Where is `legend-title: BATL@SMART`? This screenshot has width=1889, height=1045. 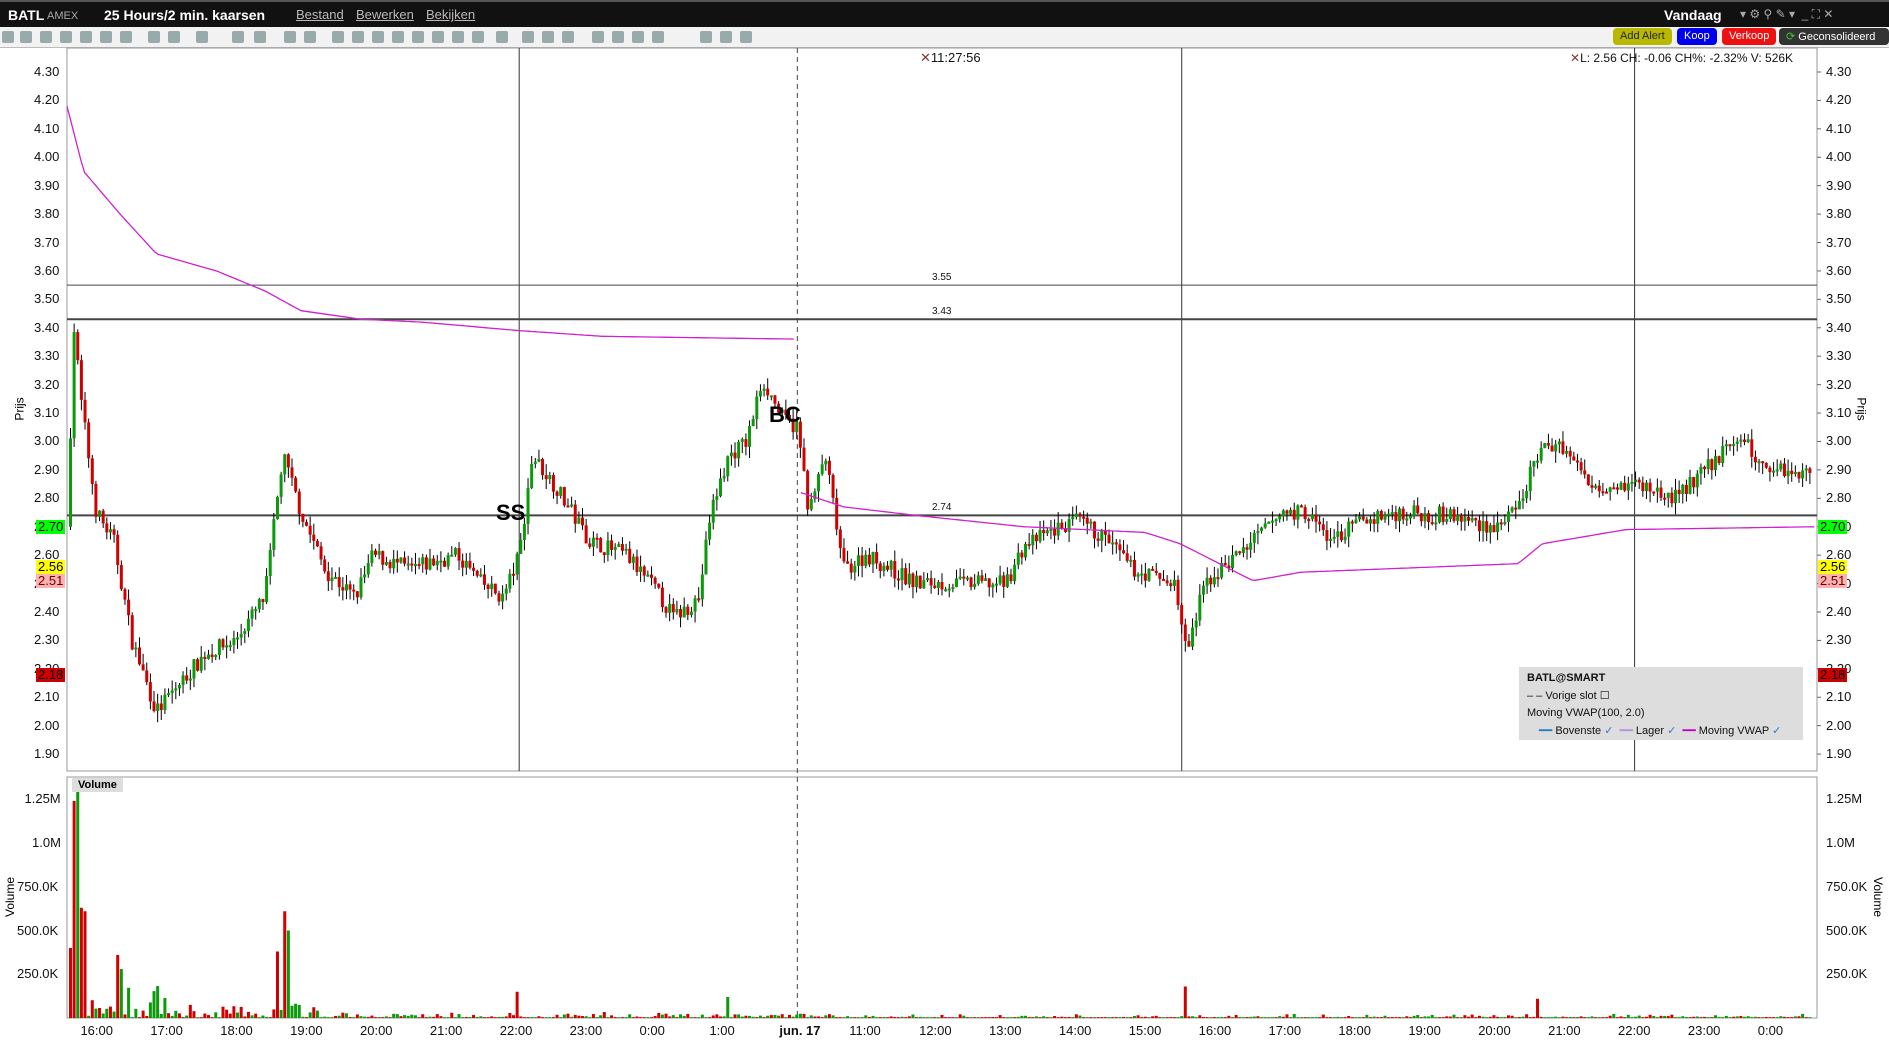
legend-title: BATL@SMART is located at coordinates (1566, 678).